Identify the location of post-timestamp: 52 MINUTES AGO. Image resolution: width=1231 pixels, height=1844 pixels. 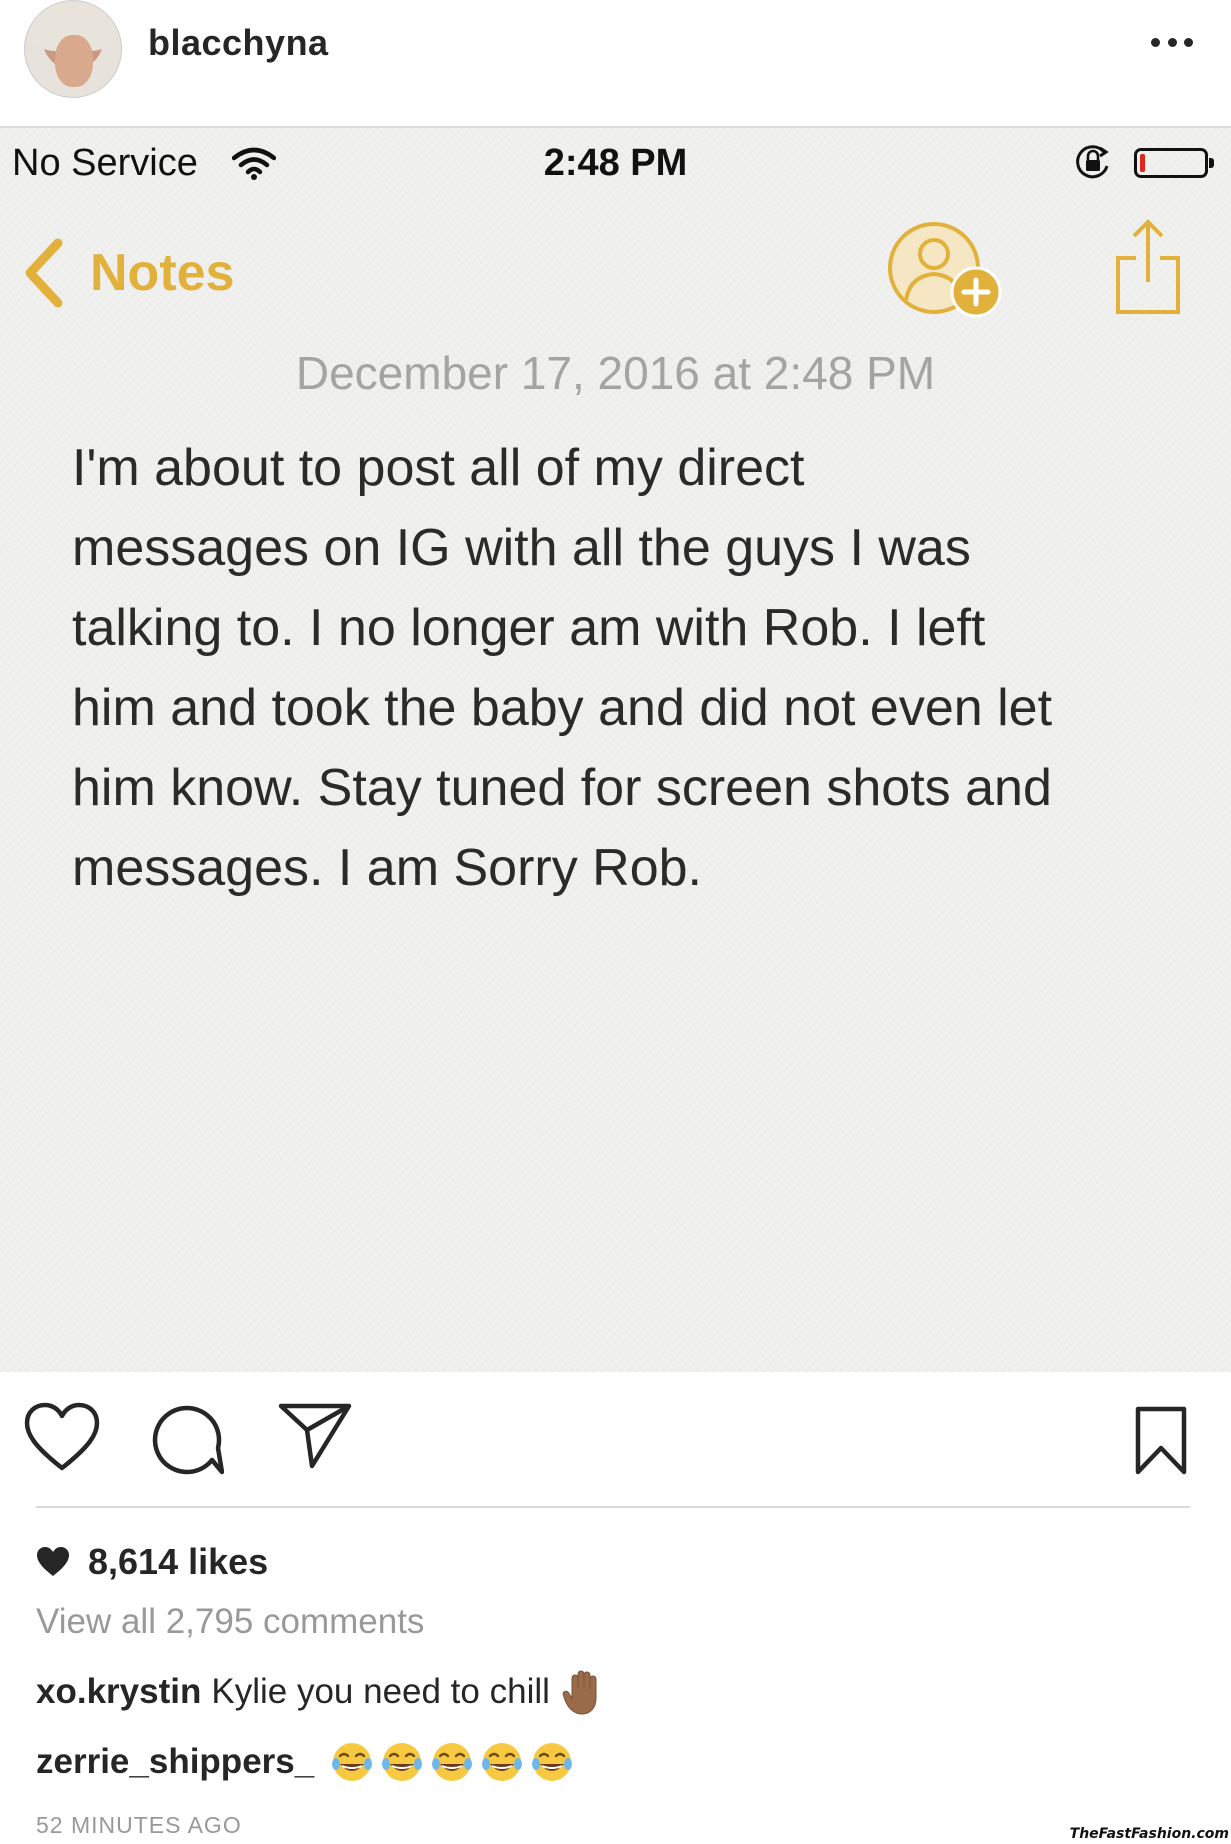
(139, 1825).